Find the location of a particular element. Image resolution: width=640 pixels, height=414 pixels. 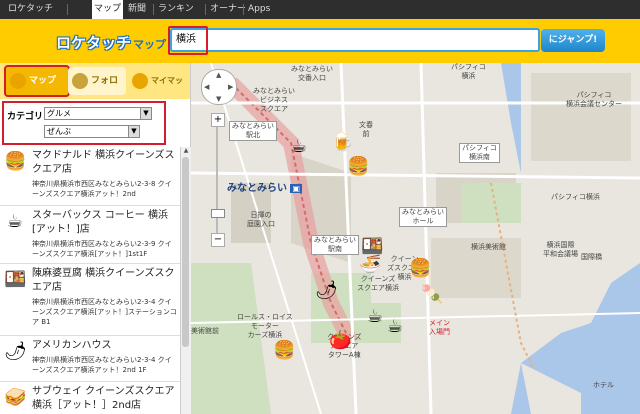

mode-map-button: マップ is located at coordinates (37, 81).